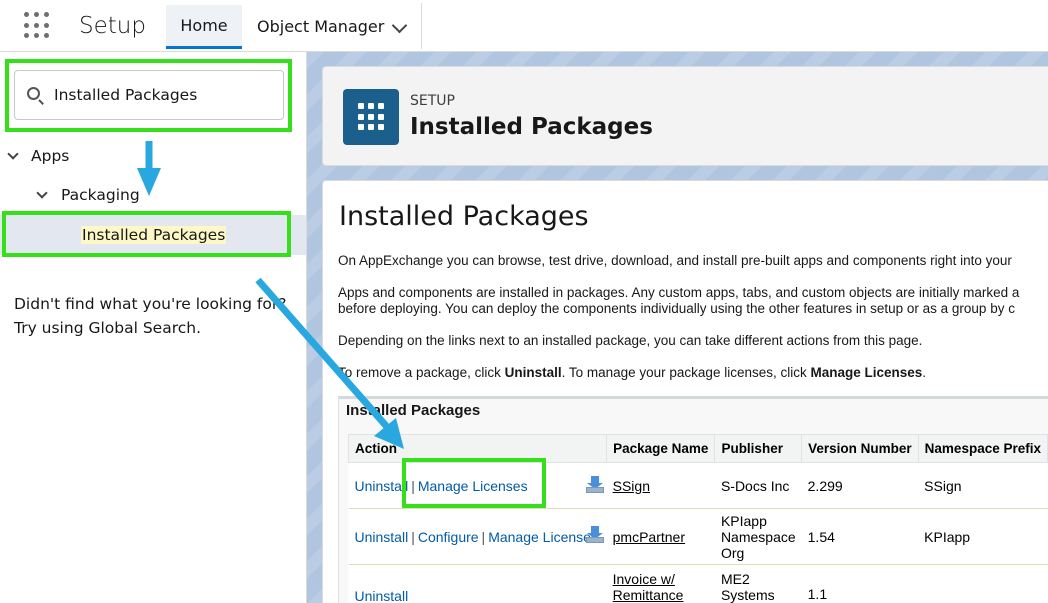 This screenshot has width=1048, height=603. I want to click on namespace-cell, so click(983, 583).